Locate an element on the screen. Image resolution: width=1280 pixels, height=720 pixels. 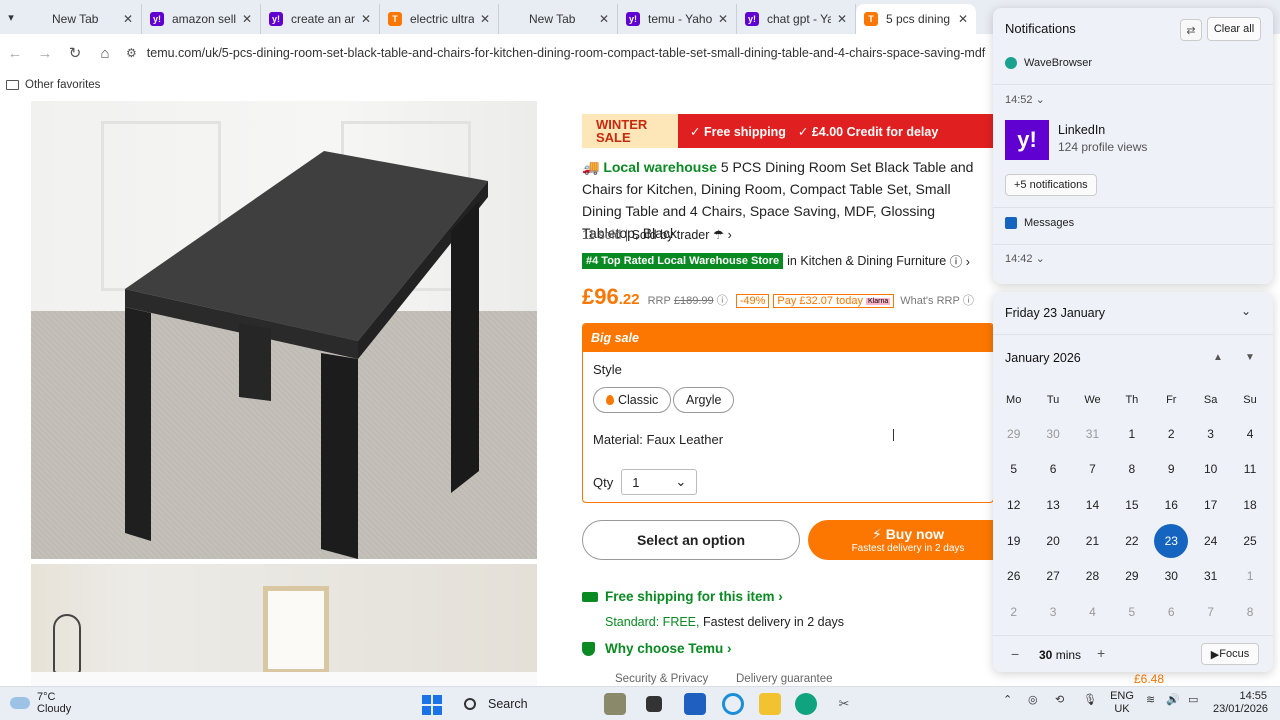
windows-start-icon is located at coordinates (432, 705).